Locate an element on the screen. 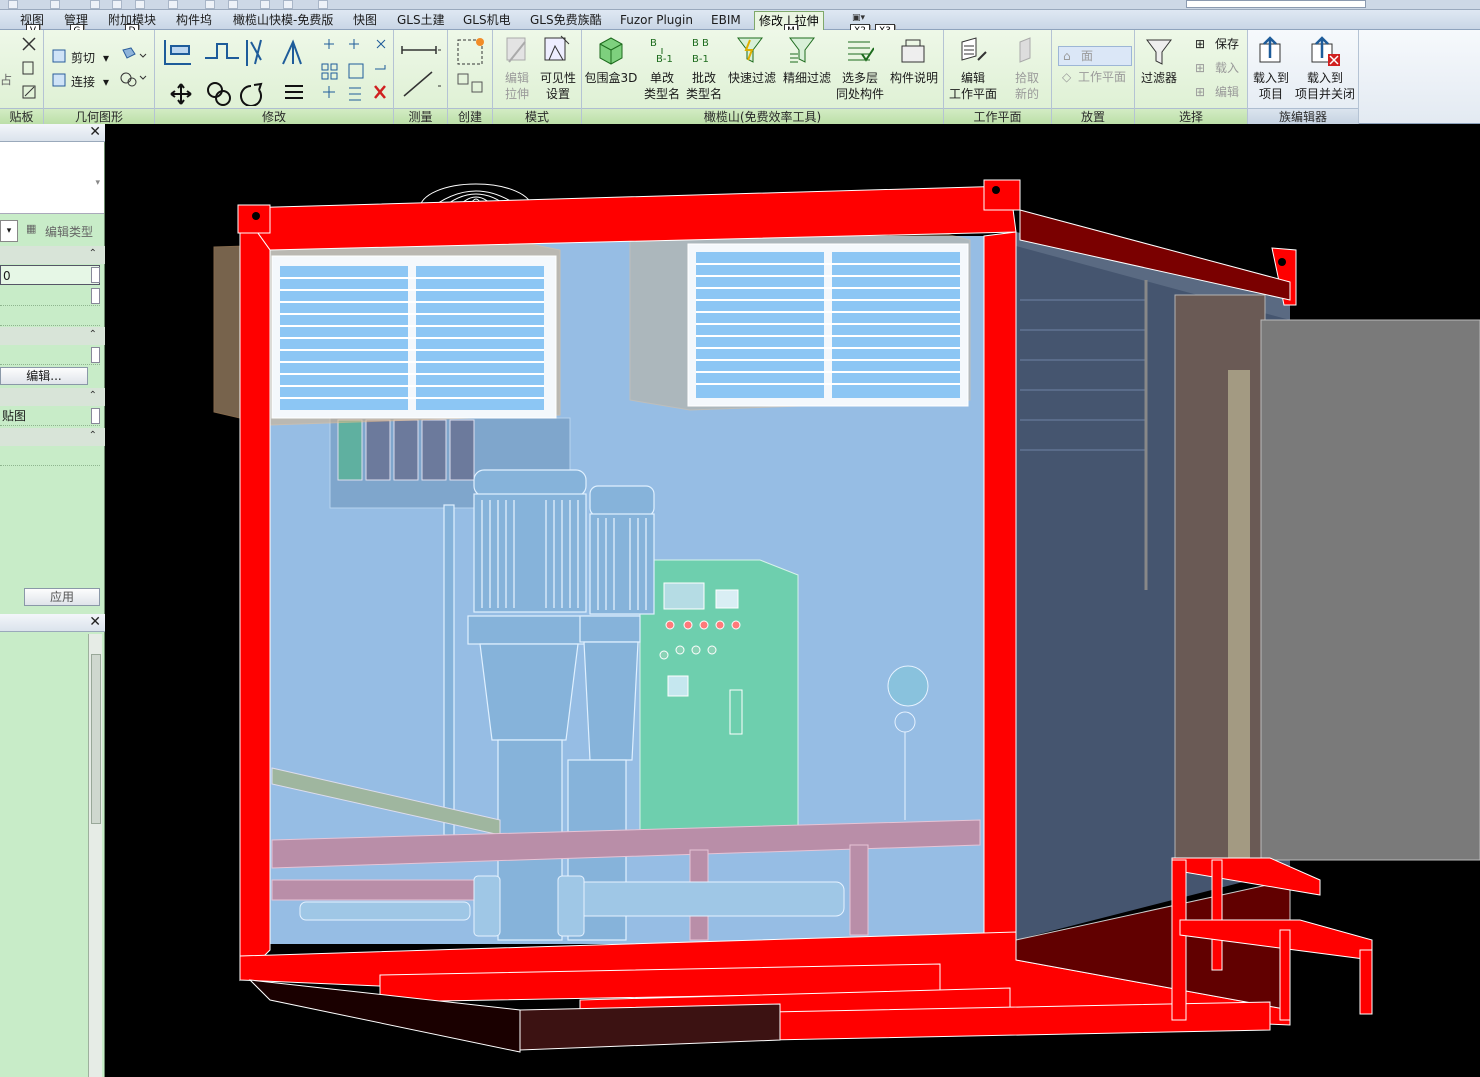  tab-gls-family: GLS免费族酷 is located at coordinates (566, 20).